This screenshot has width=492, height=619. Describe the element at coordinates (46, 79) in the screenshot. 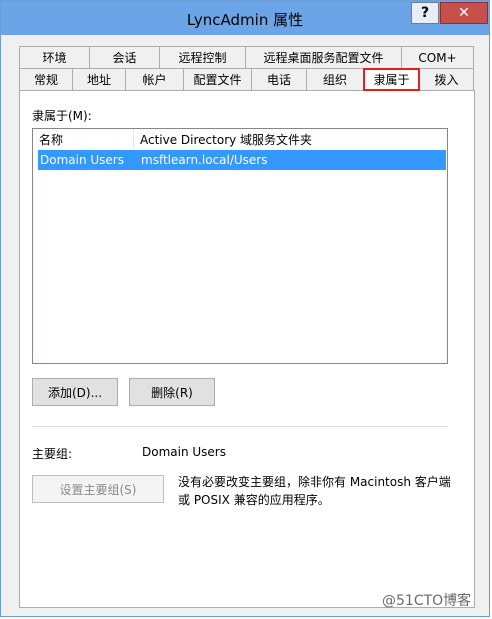

I see `tab-general: 常规` at that location.